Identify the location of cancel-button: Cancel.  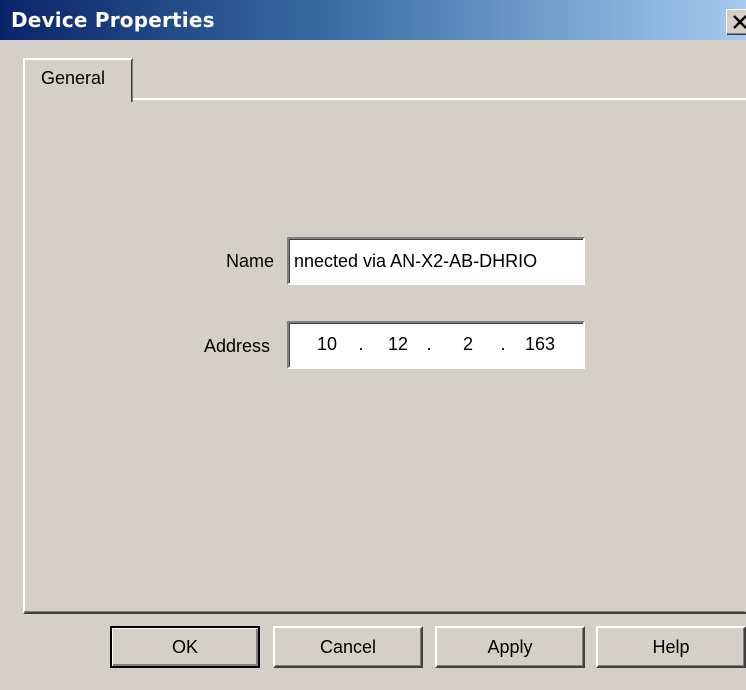
(348, 647).